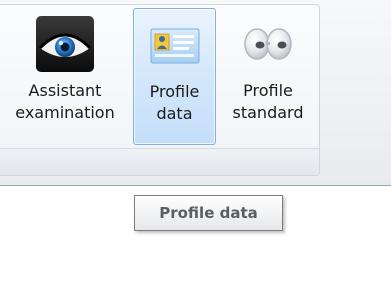  I want to click on ribbon-group-footer, so click(159, 161).